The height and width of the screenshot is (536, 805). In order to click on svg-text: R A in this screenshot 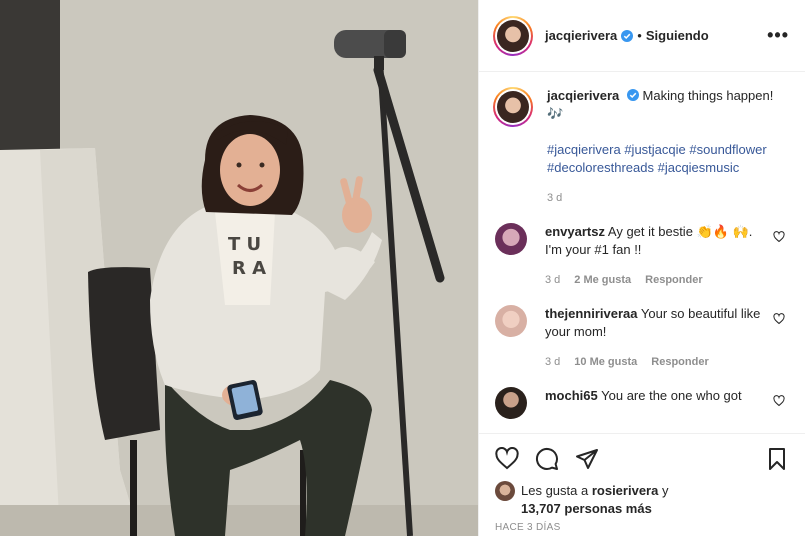, I will do `click(249, 268)`.